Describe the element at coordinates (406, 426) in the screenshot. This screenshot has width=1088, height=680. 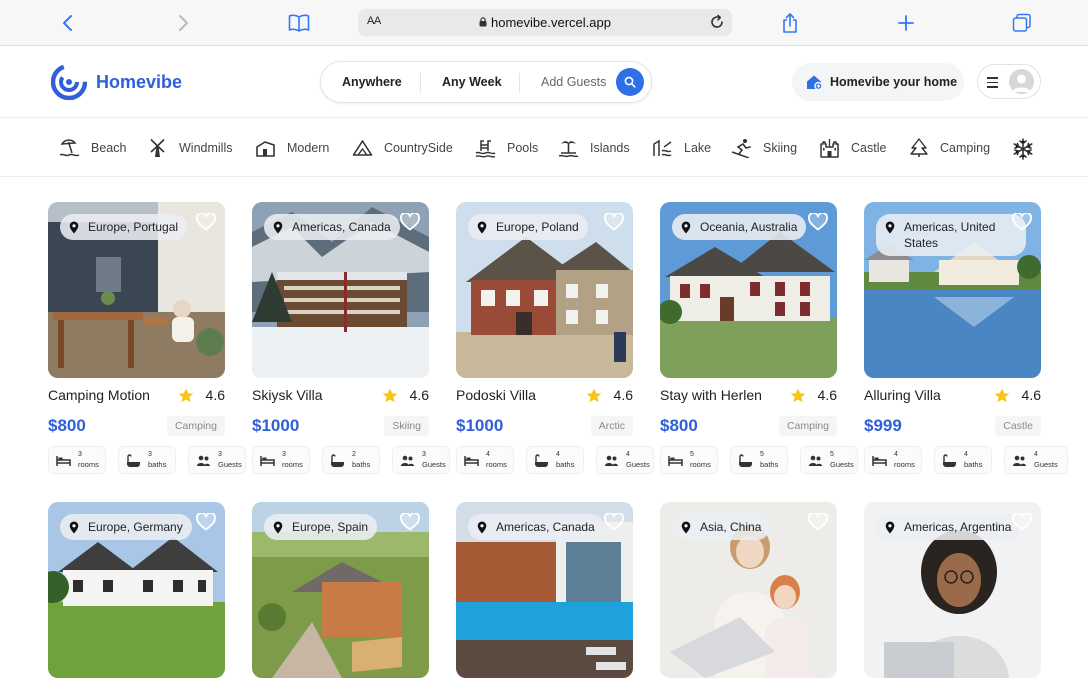
I see `listing-category-tag: Skiing` at that location.